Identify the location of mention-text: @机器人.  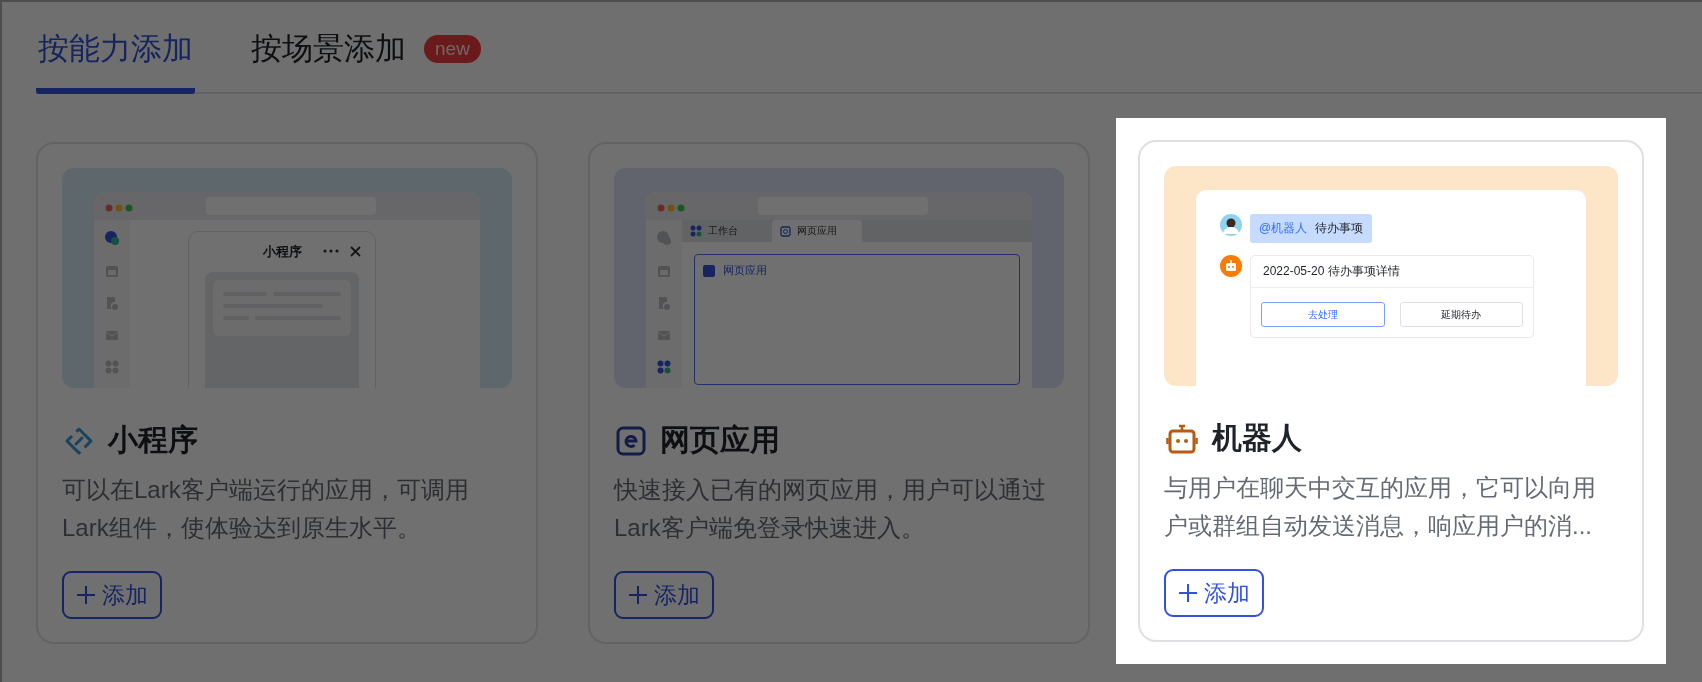
(1283, 228).